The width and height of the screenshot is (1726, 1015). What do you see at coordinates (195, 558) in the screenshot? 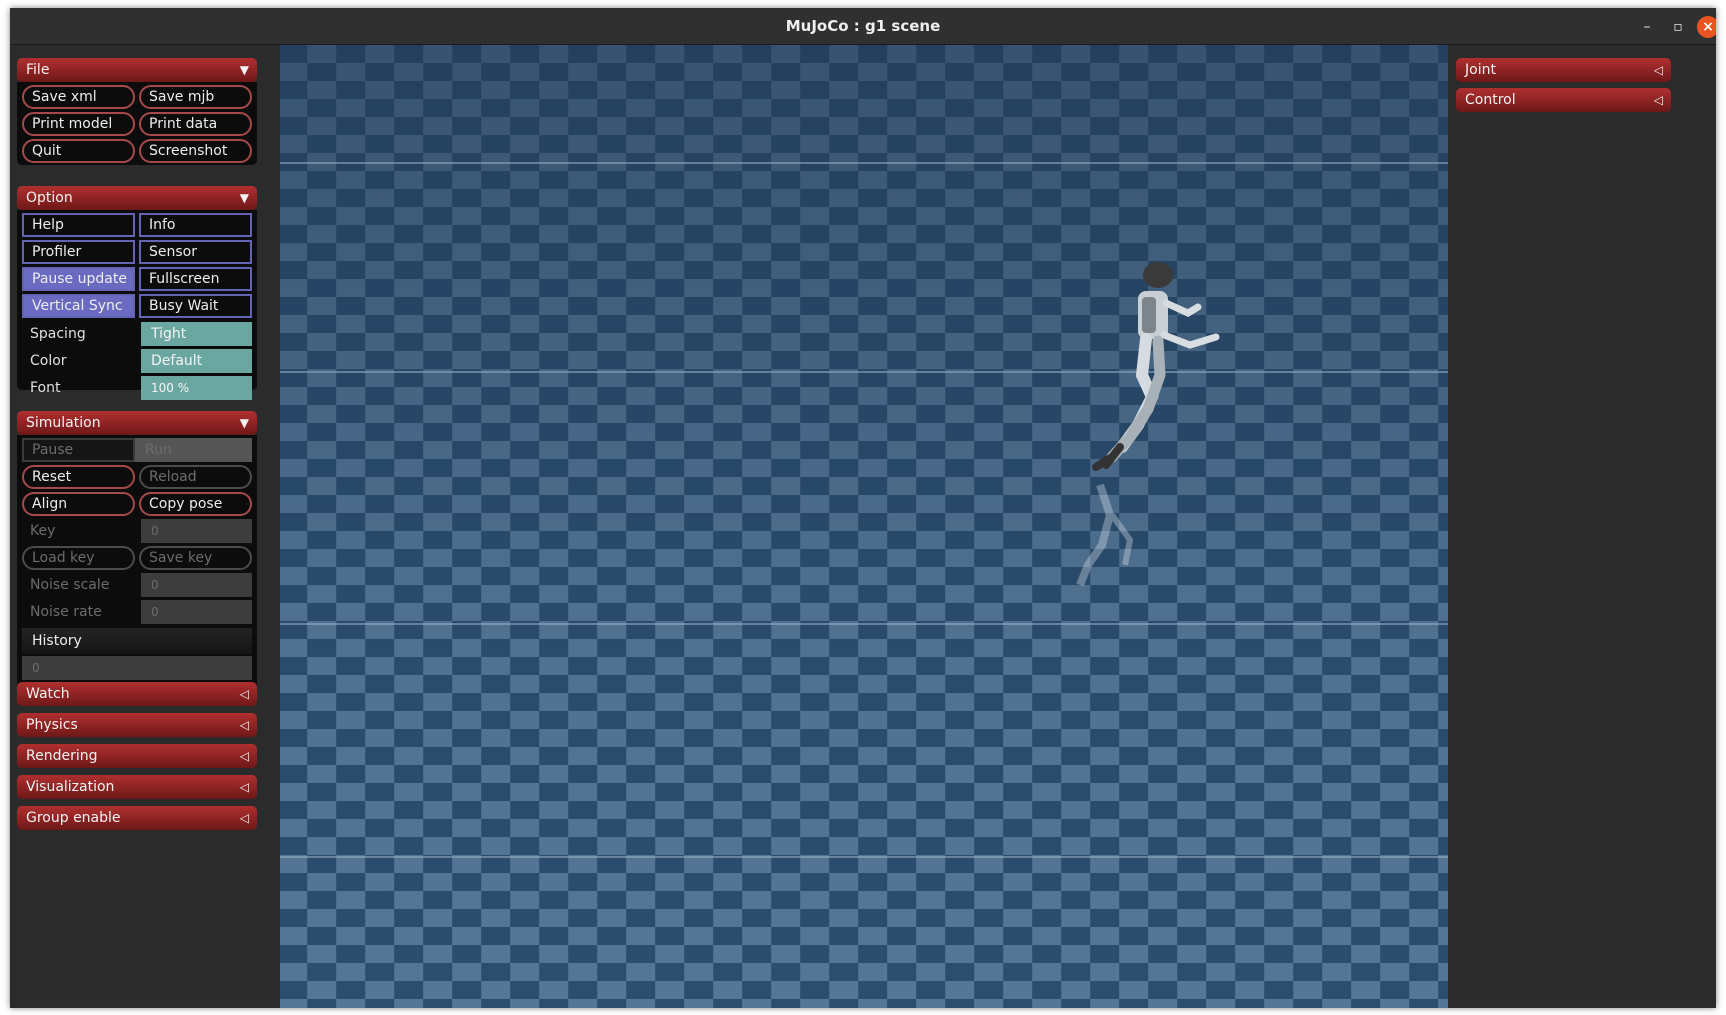
I see `save-key-button: Save key` at bounding box center [195, 558].